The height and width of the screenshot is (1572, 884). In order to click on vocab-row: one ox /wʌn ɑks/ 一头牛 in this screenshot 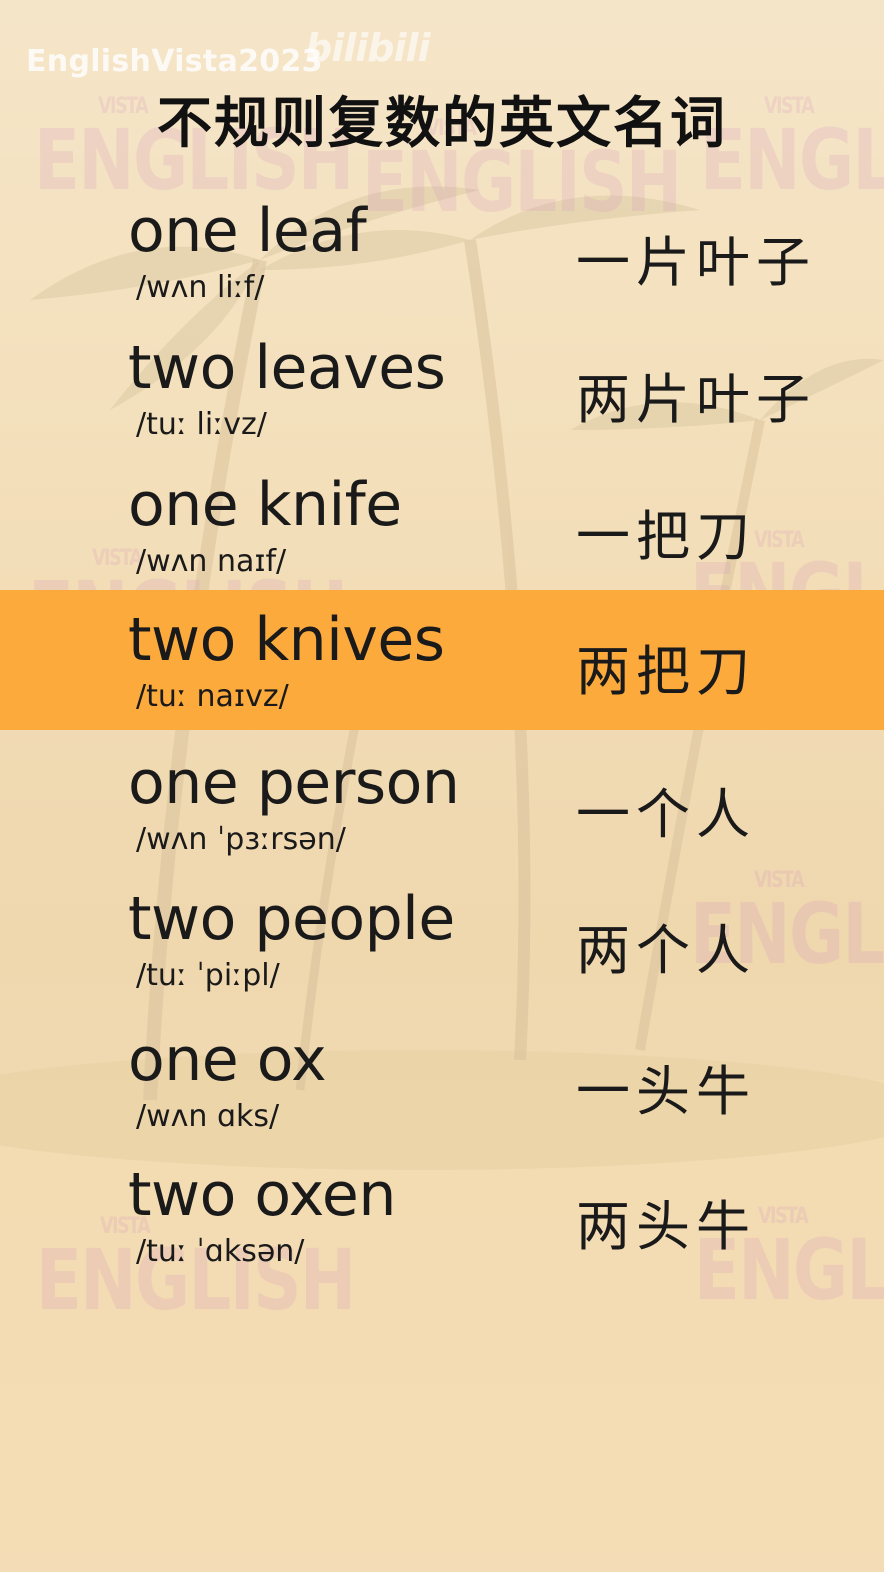, I will do `click(442, 1095)`.